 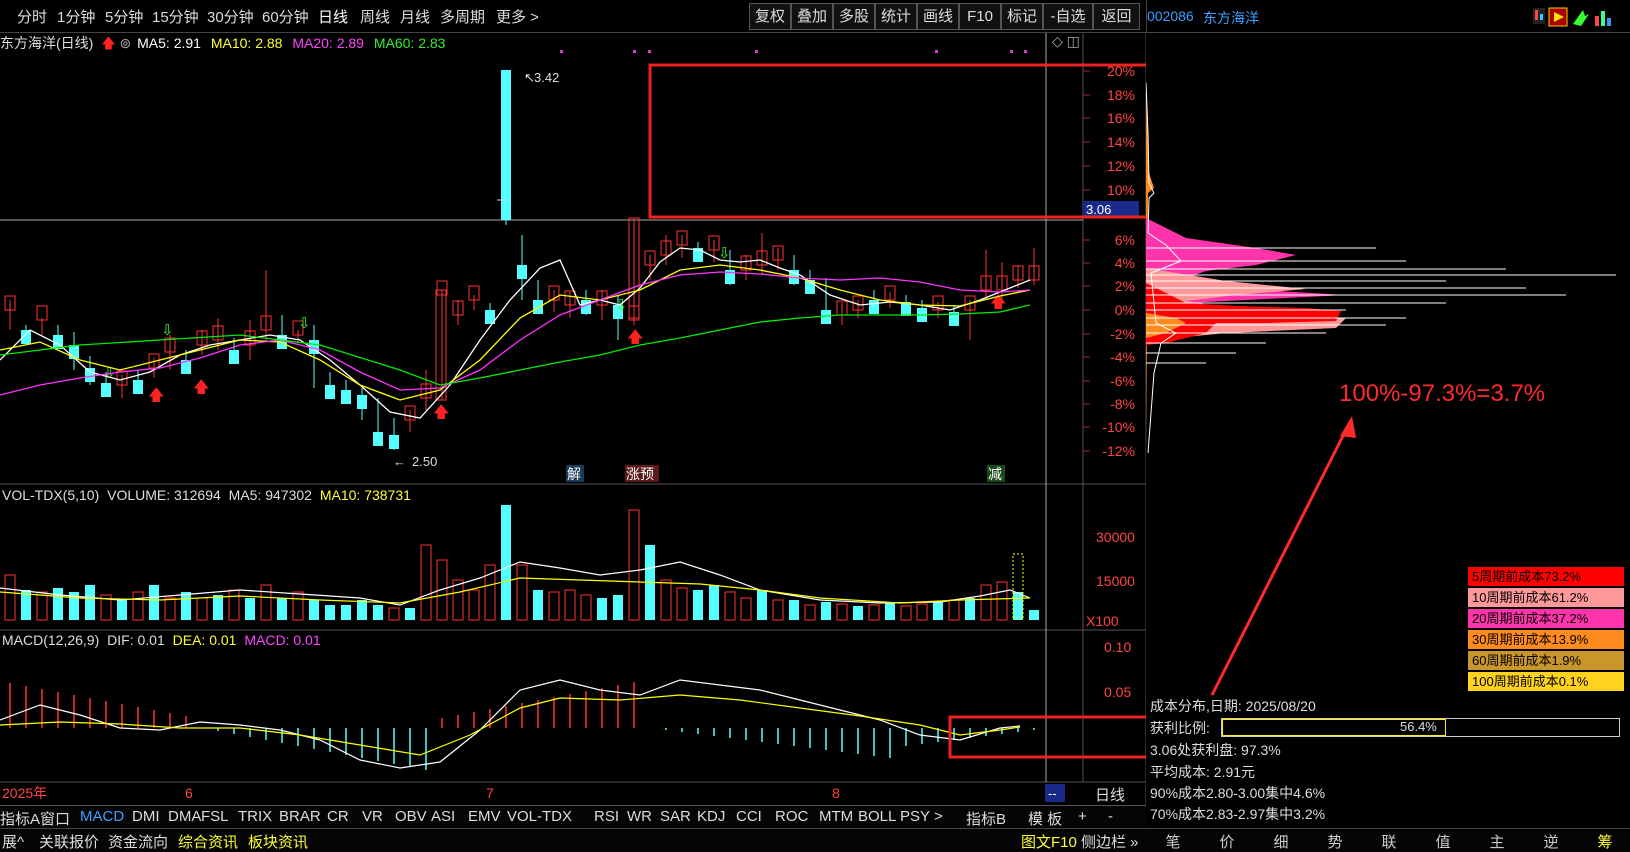 What do you see at coordinates (1110, 841) in the screenshot?
I see `sidebar-toggle: 侧边栏 »` at bounding box center [1110, 841].